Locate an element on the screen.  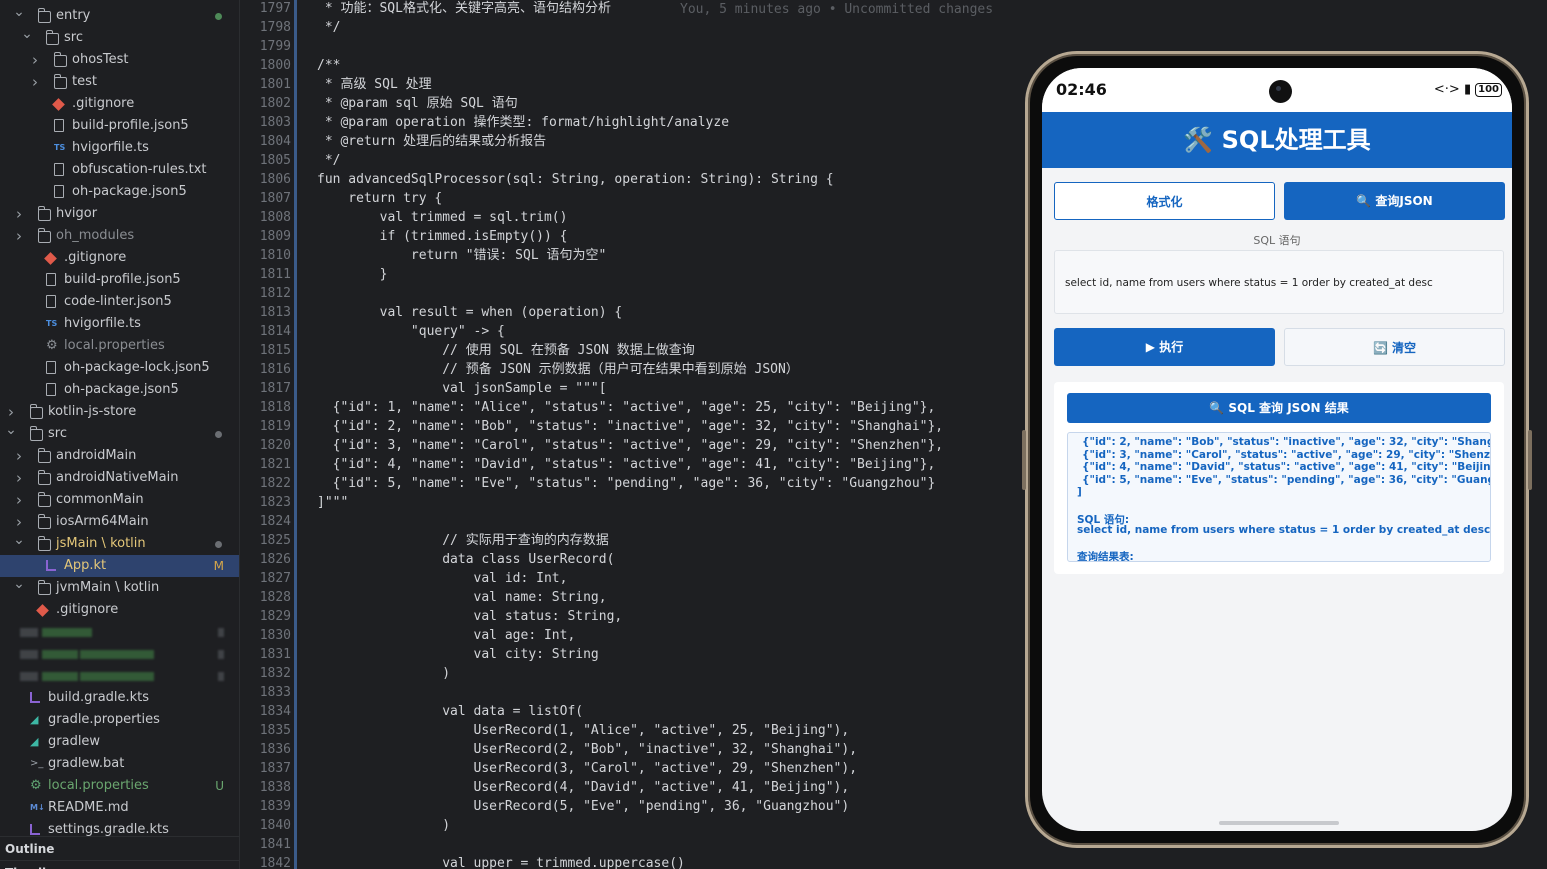
code-line: val trimmed = sql.trim() is located at coordinates (630, 217).